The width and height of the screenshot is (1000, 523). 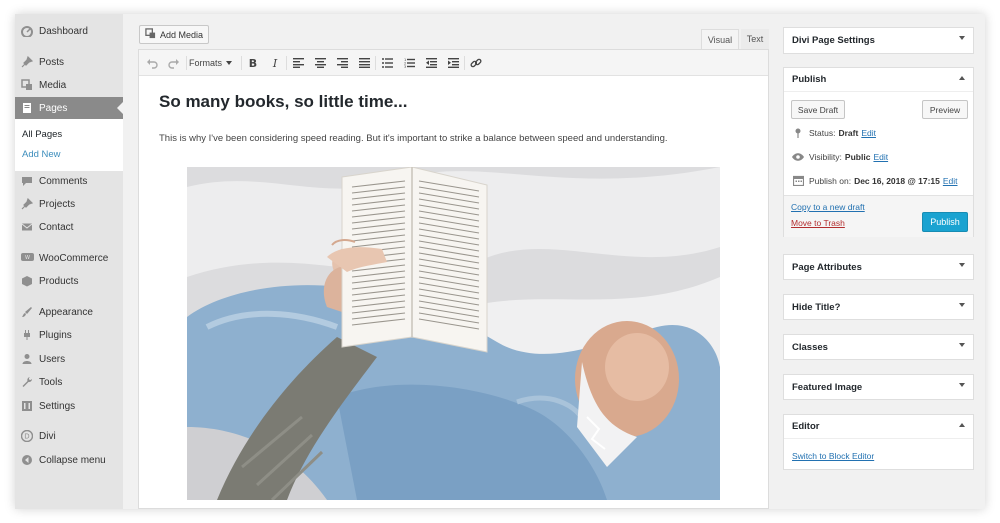 I want to click on menu-item-media: Media, so click(x=69, y=85).